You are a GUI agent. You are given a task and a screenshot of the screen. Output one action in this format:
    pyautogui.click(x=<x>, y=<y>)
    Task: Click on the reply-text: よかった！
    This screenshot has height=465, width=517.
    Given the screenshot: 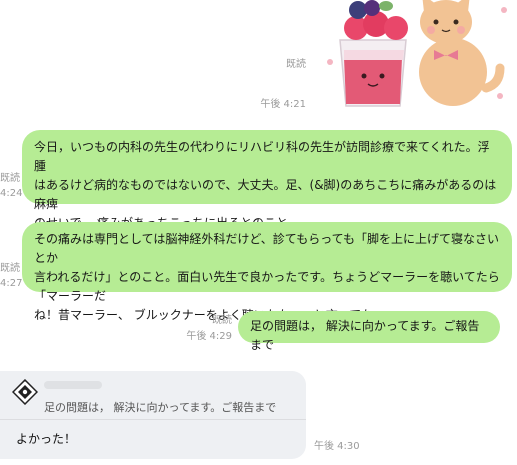 What is the action you would take?
    pyautogui.click(x=46, y=439)
    